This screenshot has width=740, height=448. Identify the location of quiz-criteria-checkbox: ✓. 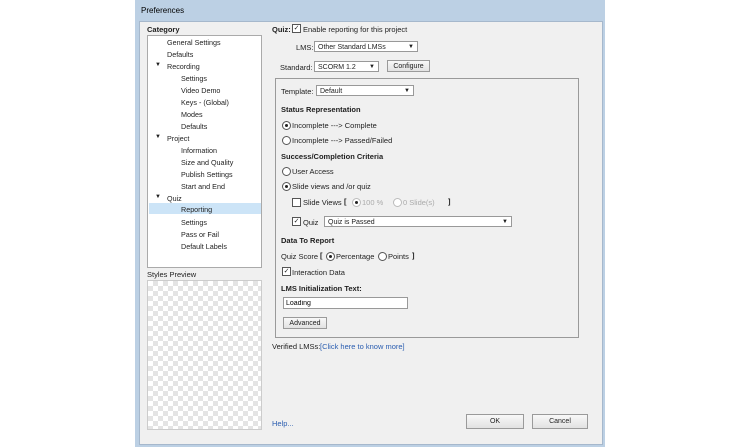
(296, 221).